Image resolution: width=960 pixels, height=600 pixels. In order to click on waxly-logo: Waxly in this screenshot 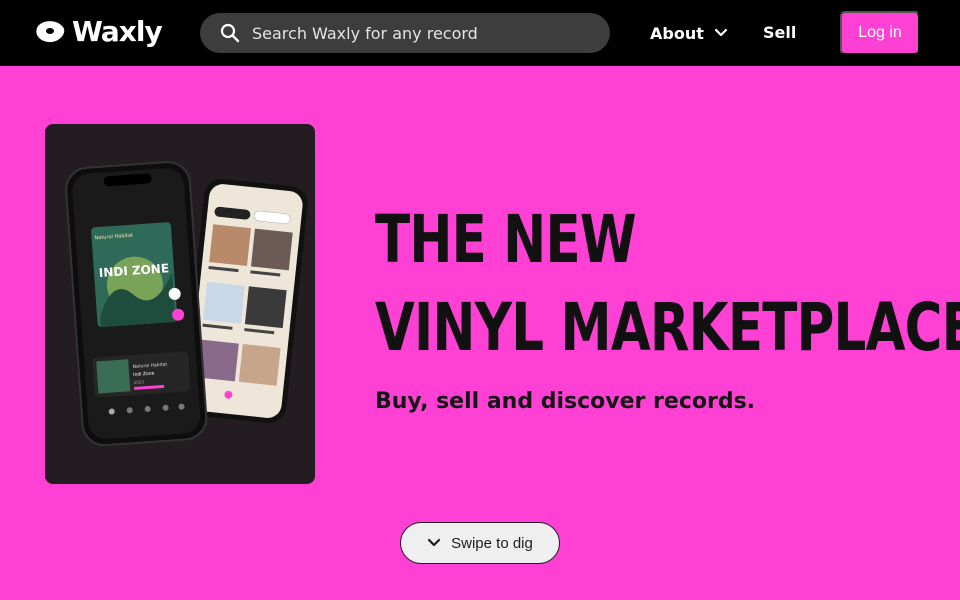, I will do `click(98, 32)`.